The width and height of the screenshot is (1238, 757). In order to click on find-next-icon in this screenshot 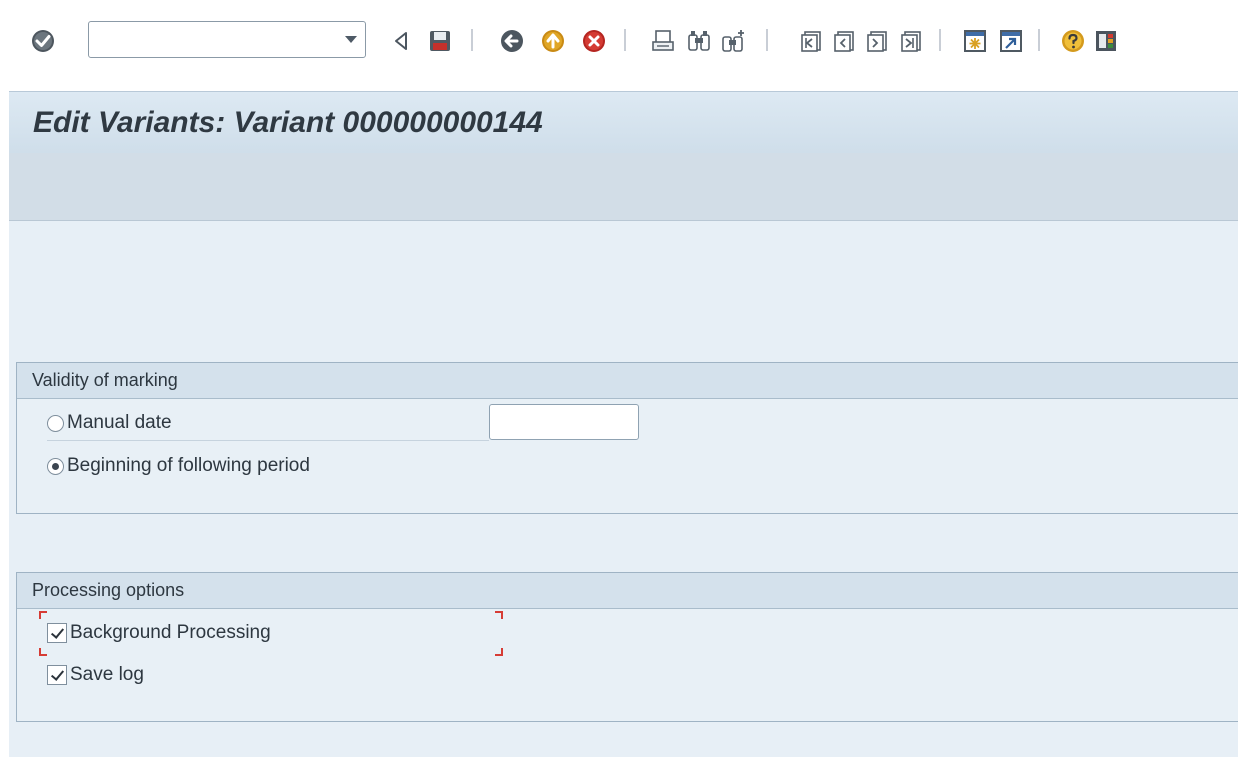, I will do `click(734, 41)`.